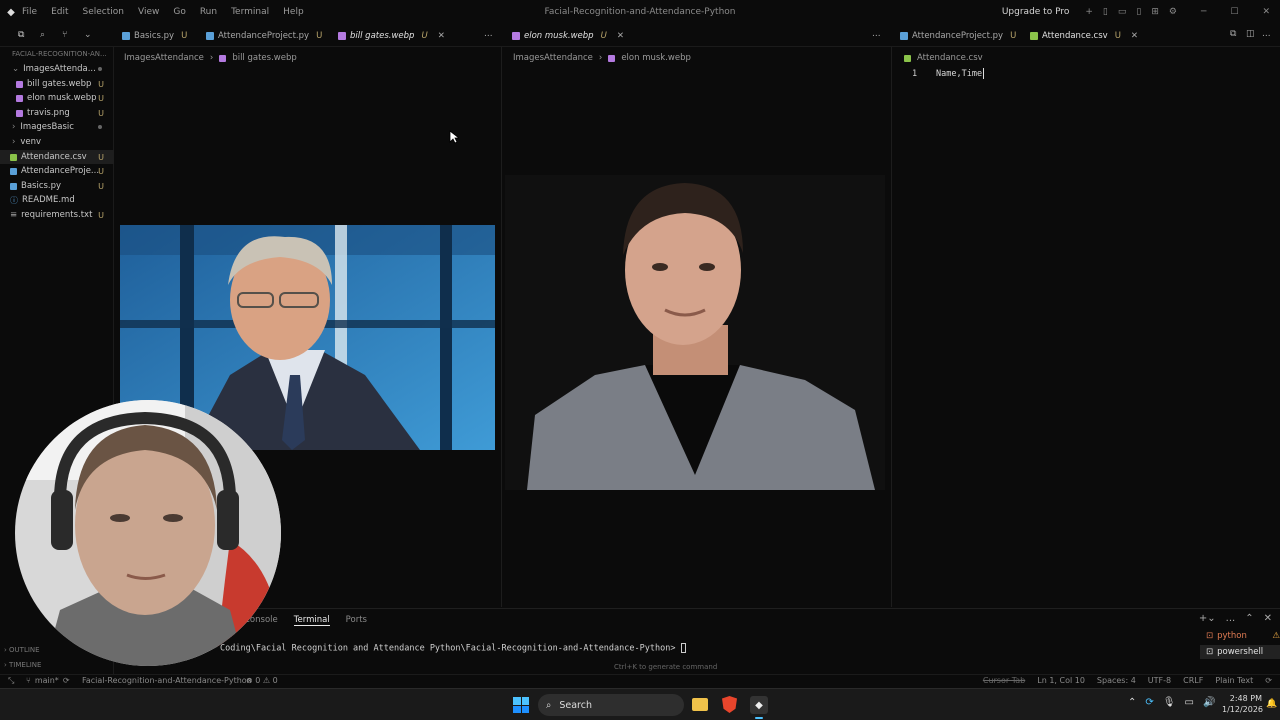 The width and height of the screenshot is (1280, 720). I want to click on open-changes-icon: ⧉, so click(1233, 34).